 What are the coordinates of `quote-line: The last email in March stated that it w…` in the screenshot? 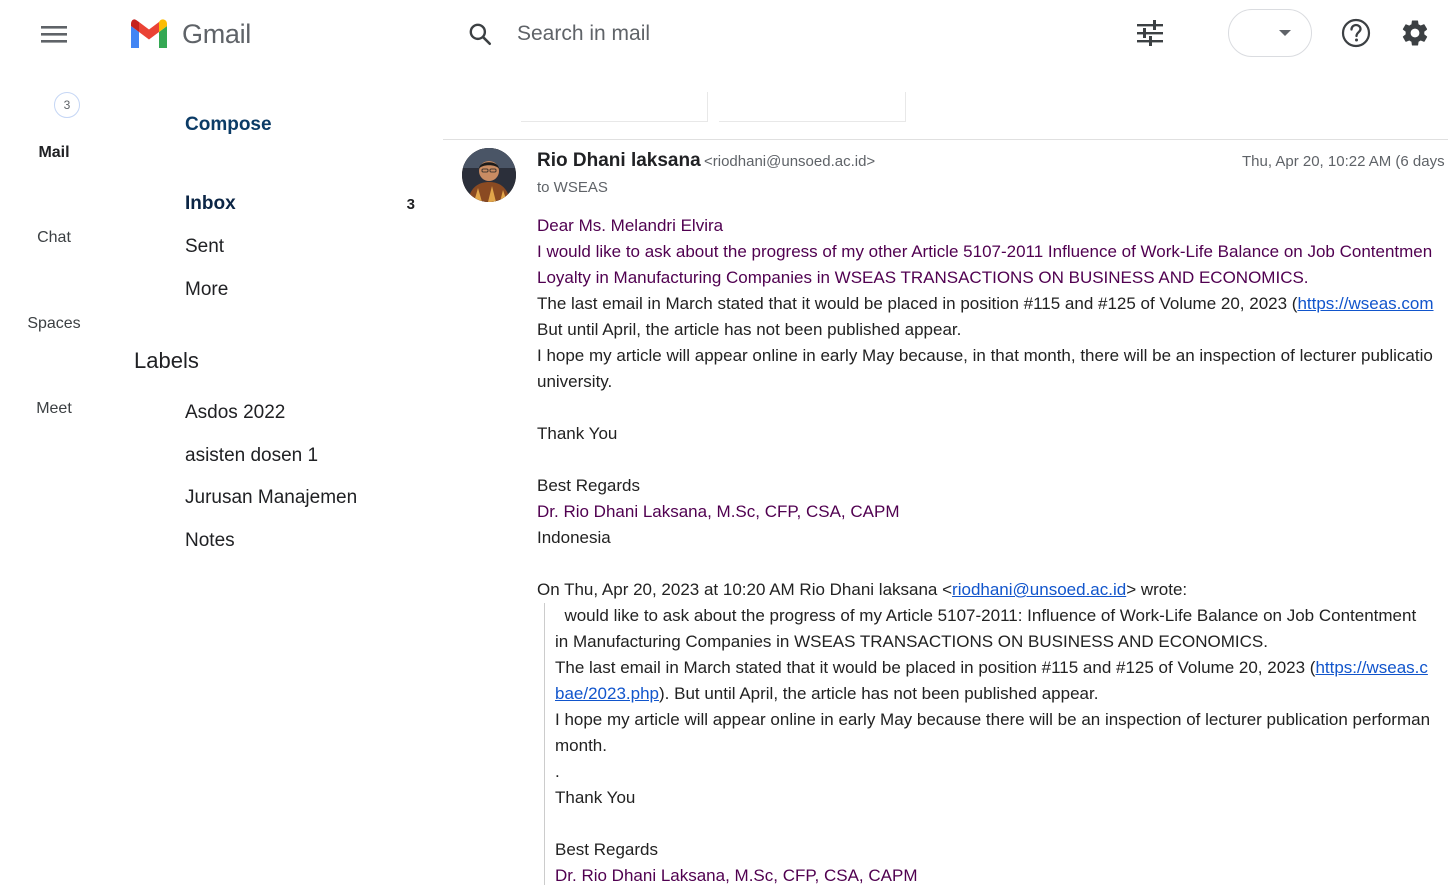 It's located at (1001, 668).